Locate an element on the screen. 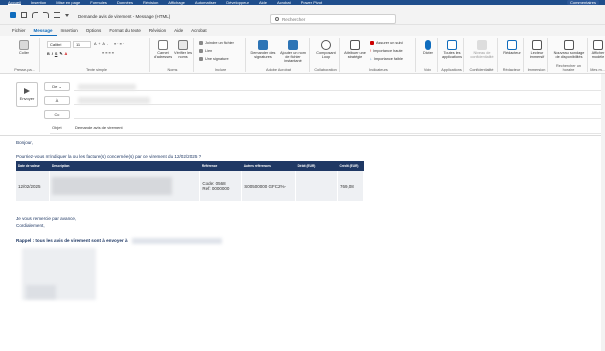 The height and width of the screenshot is (351, 605). font-size-buttons: A + A- is located at coordinates (101, 44).